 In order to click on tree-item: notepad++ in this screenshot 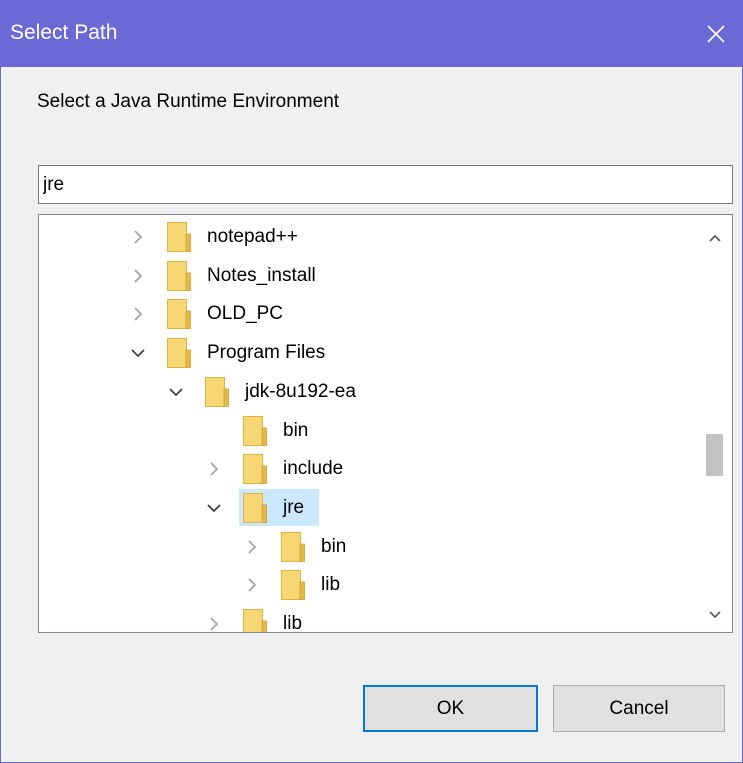, I will do `click(361, 237)`.